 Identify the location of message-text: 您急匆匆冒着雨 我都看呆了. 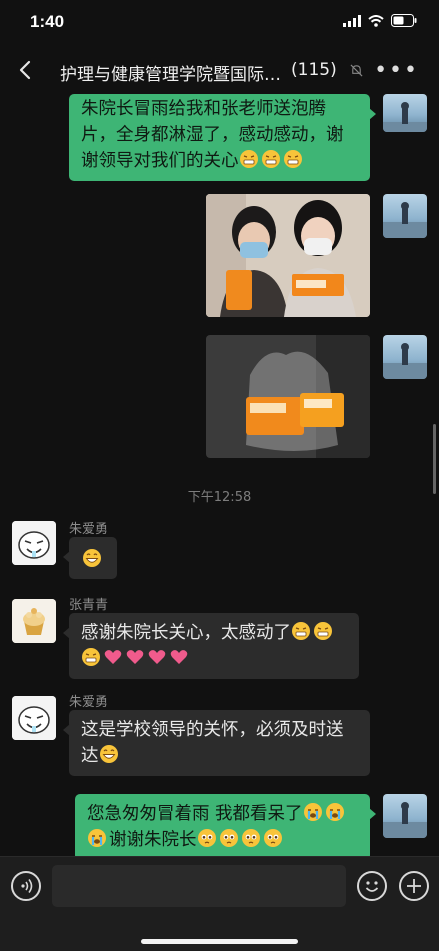
(195, 814).